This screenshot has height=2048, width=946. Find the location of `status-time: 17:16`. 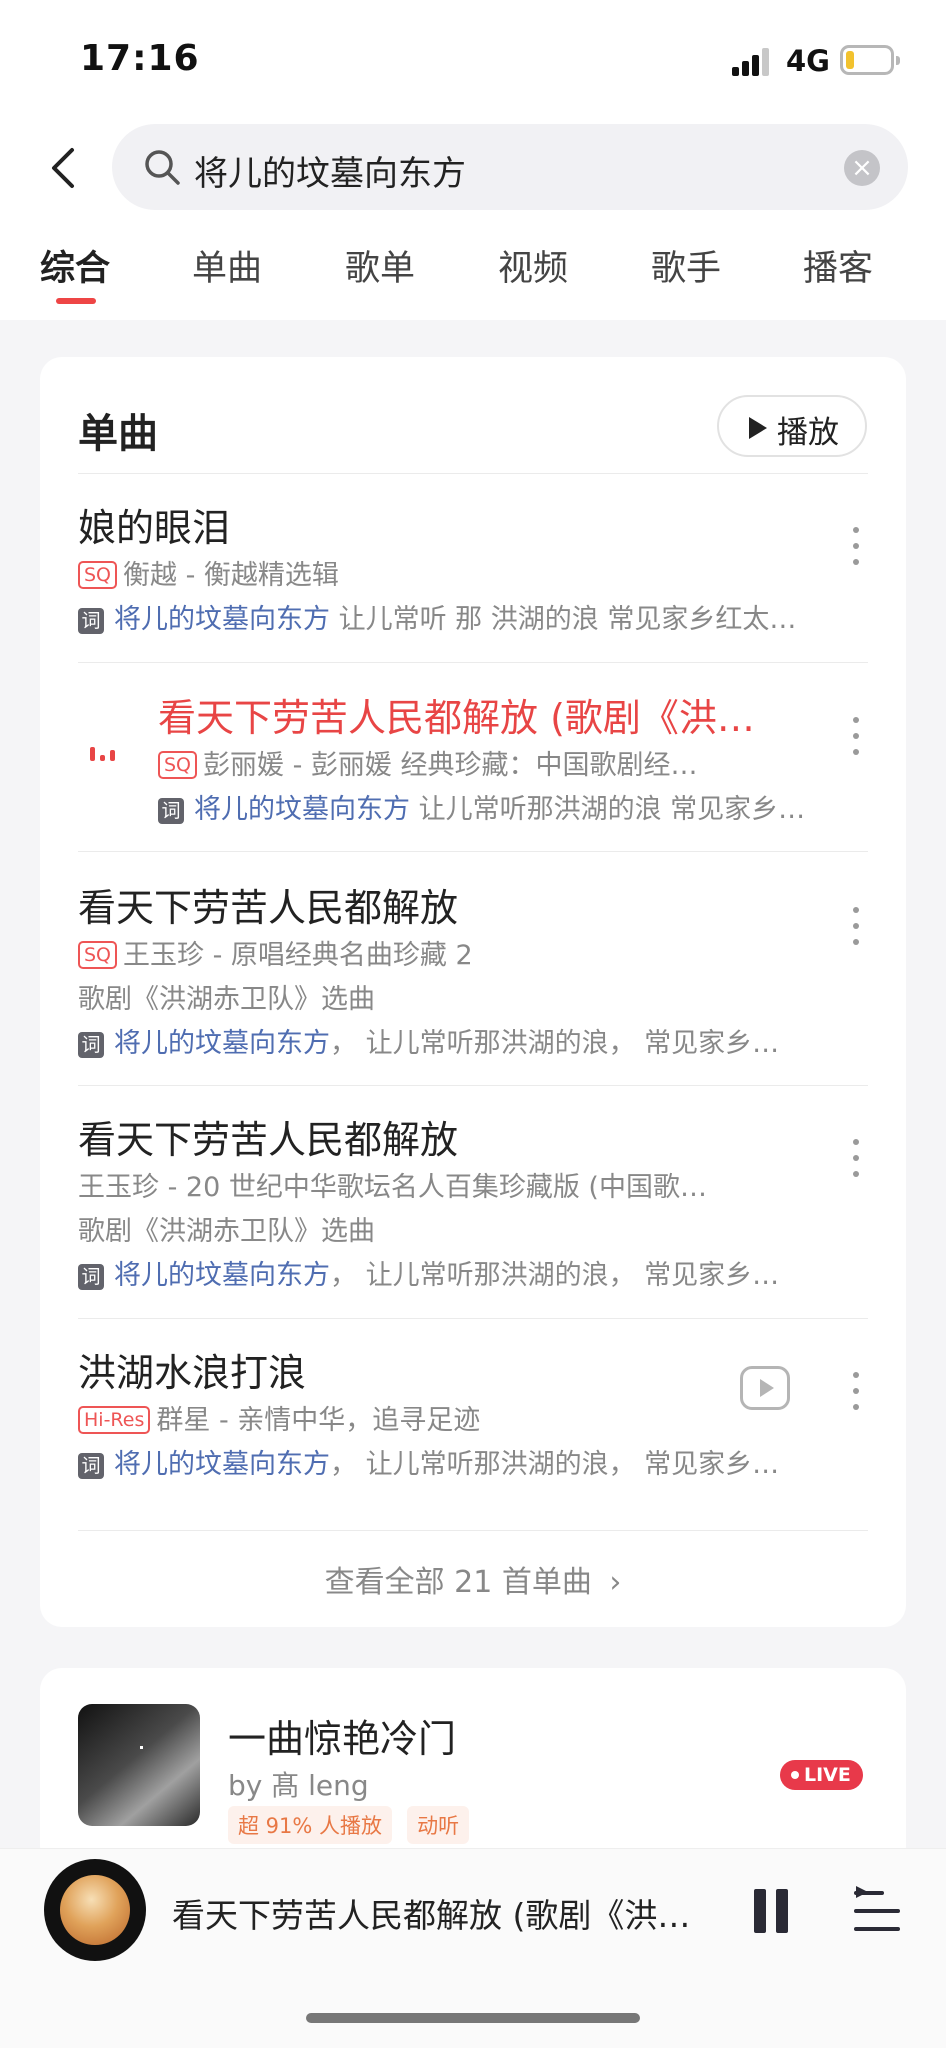

status-time: 17:16 is located at coordinates (140, 58).